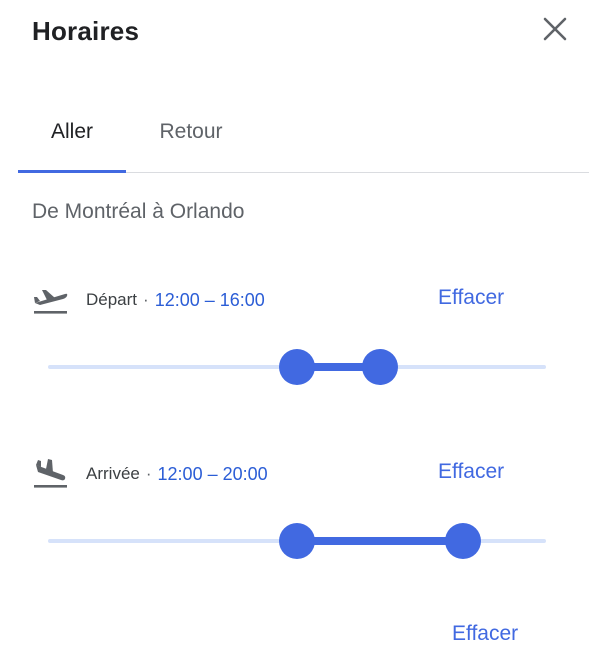 The height and width of the screenshot is (668, 589). Describe the element at coordinates (485, 634) in the screenshot. I see `clear-all-button: Effacer` at that location.